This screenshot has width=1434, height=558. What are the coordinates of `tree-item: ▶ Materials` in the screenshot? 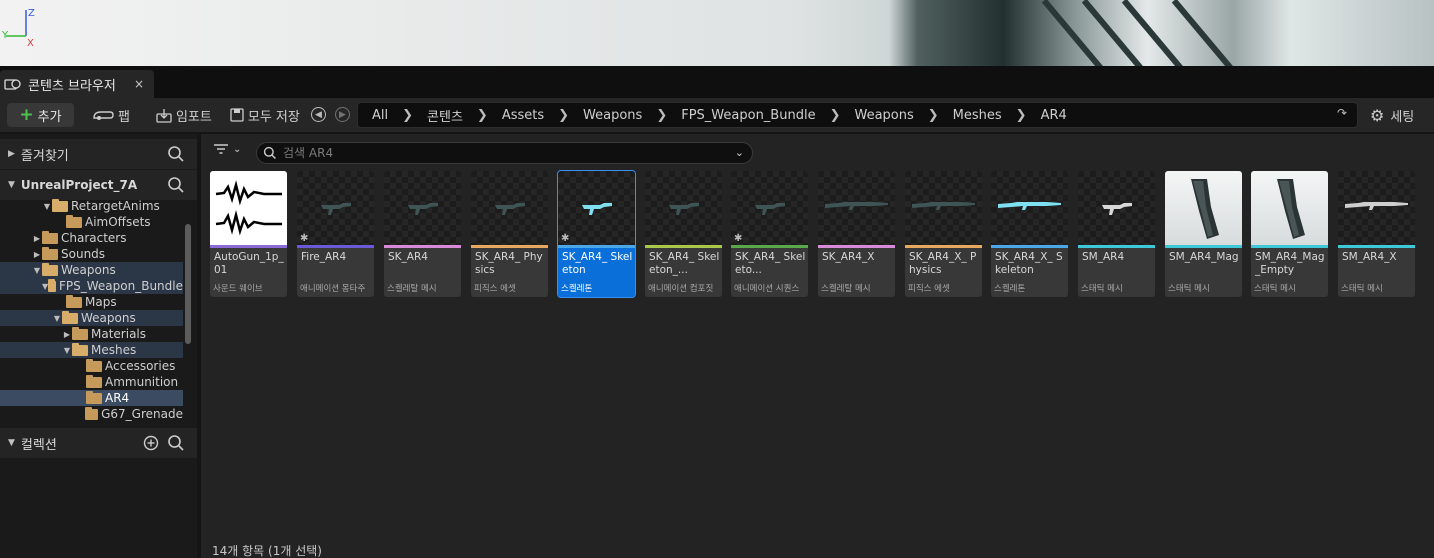 It's located at (91, 334).